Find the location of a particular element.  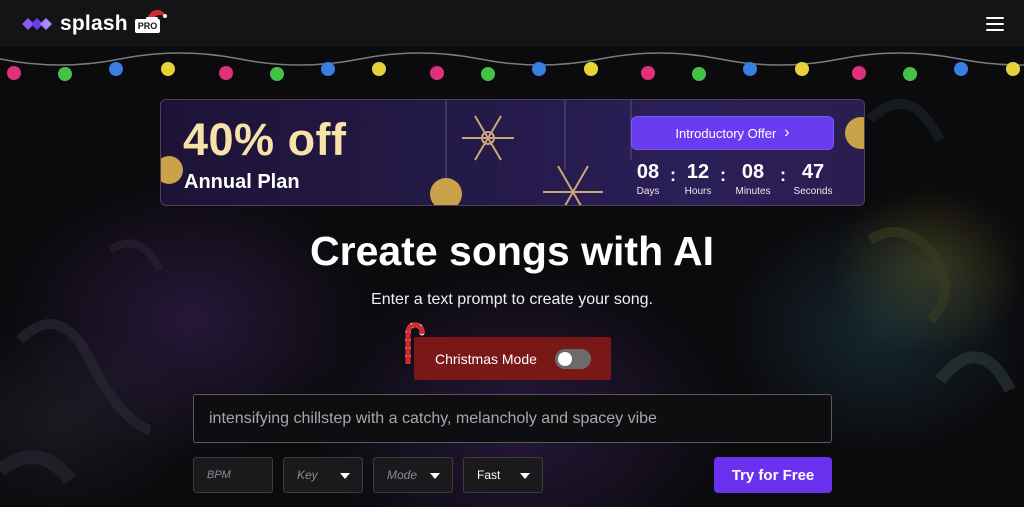

key-select-label: Key is located at coordinates (307, 475).